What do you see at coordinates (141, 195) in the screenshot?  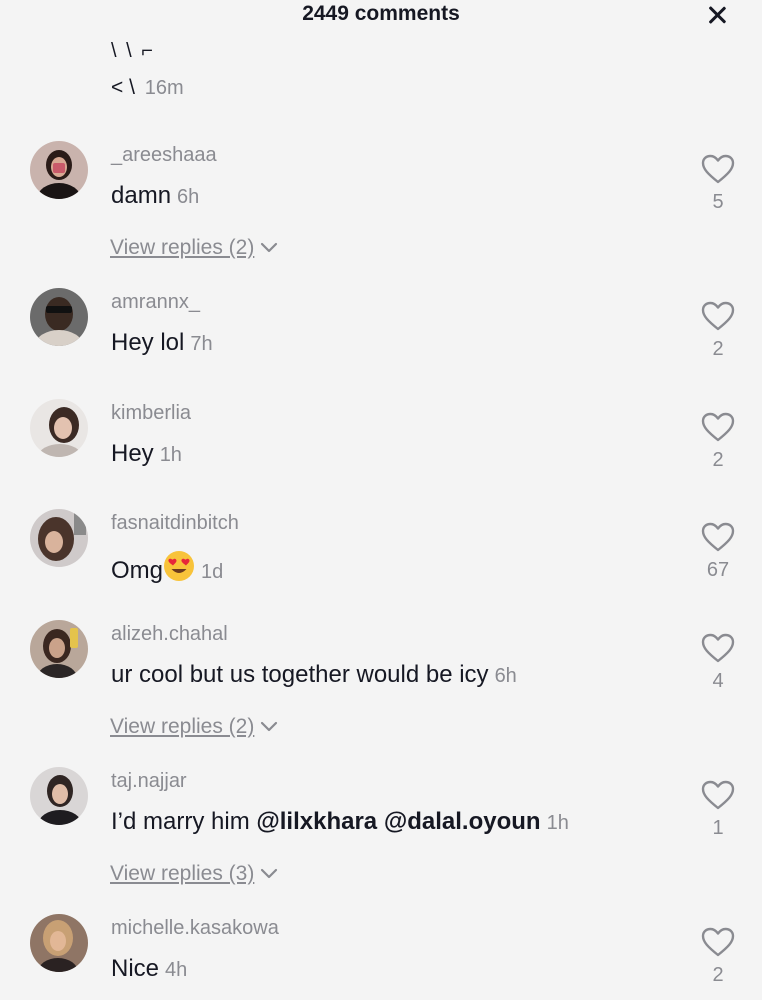 I see `comment-body: damn` at bounding box center [141, 195].